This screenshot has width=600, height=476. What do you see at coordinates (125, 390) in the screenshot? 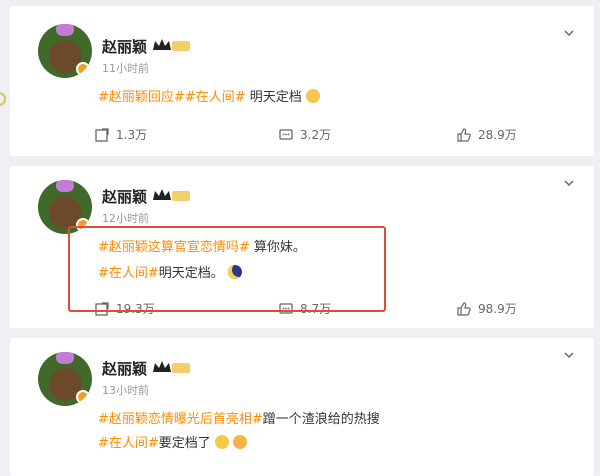
I see `post-time: 13小时前` at bounding box center [125, 390].